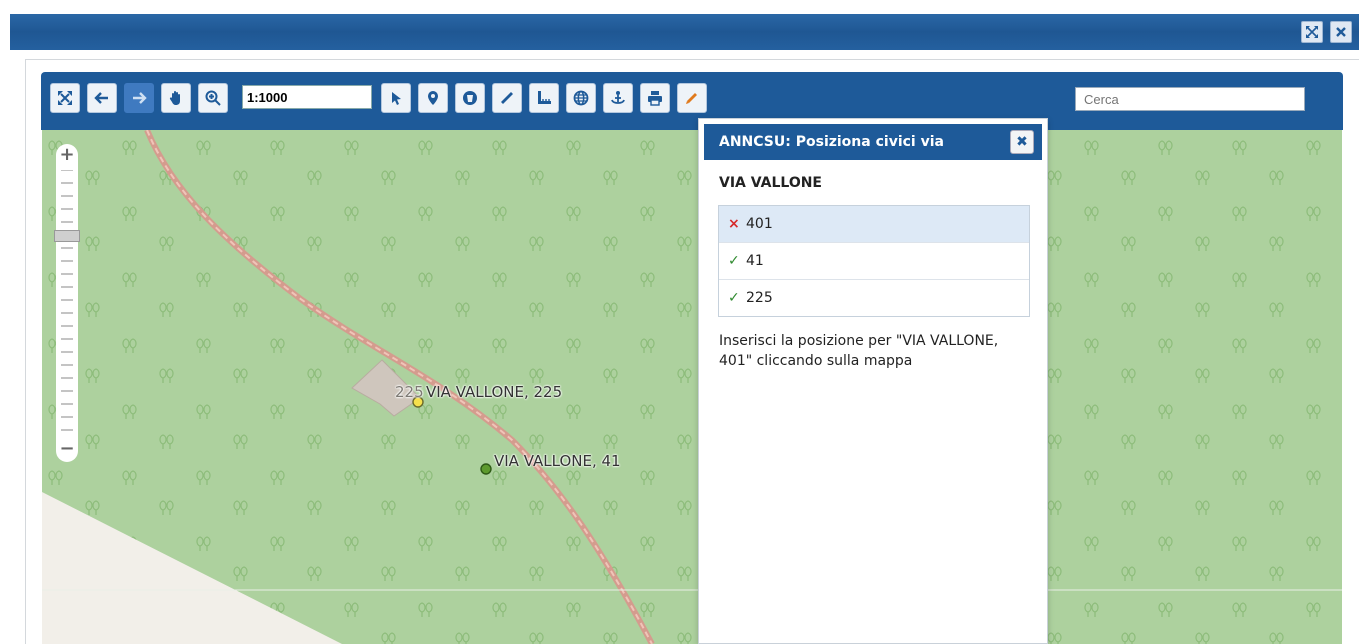 Image resolution: width=1359 pixels, height=644 pixels. I want to click on dialog-close-button: ✖, so click(1022, 142).